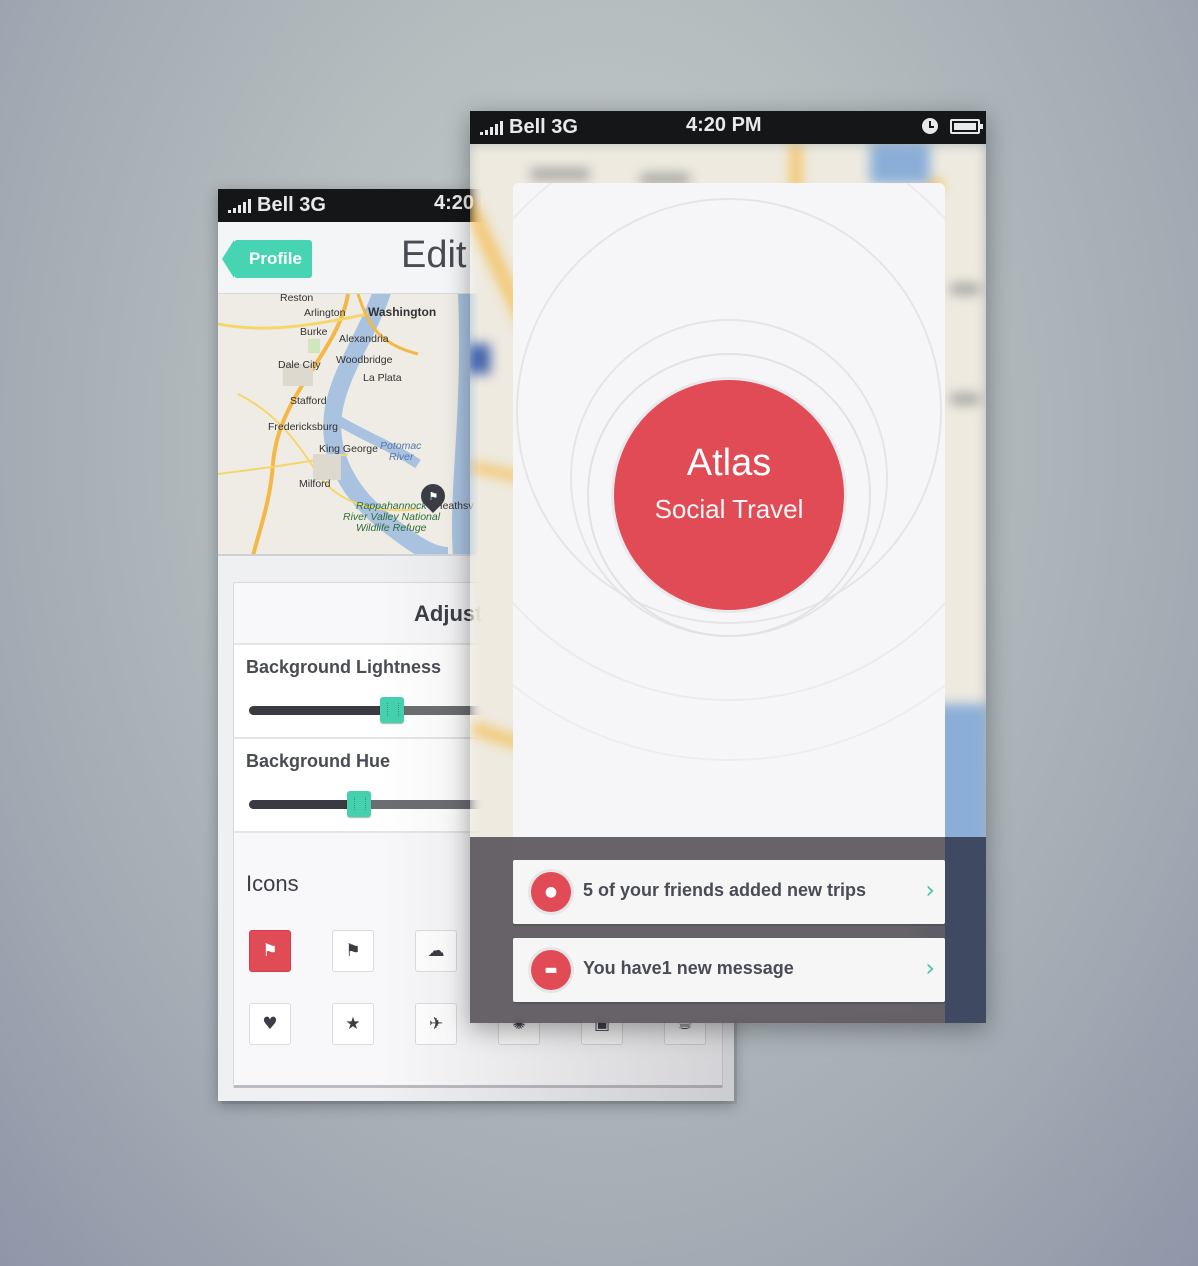 The image size is (1198, 1266). What do you see at coordinates (725, 890) in the screenshot?
I see `notification-text: 5 of your friends added new trips` at bounding box center [725, 890].